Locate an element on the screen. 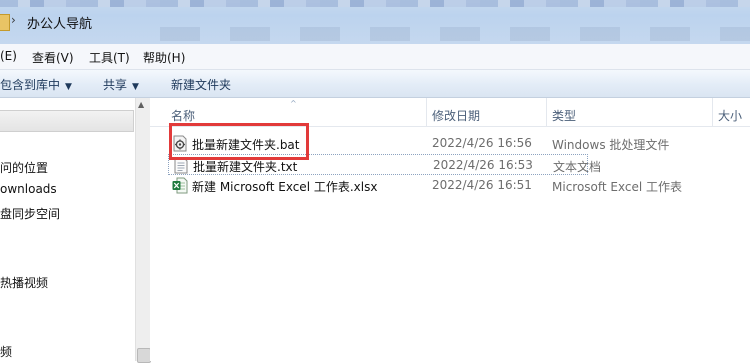 This screenshot has width=750, height=363. nav-item-downloads: ownloads is located at coordinates (28, 189).